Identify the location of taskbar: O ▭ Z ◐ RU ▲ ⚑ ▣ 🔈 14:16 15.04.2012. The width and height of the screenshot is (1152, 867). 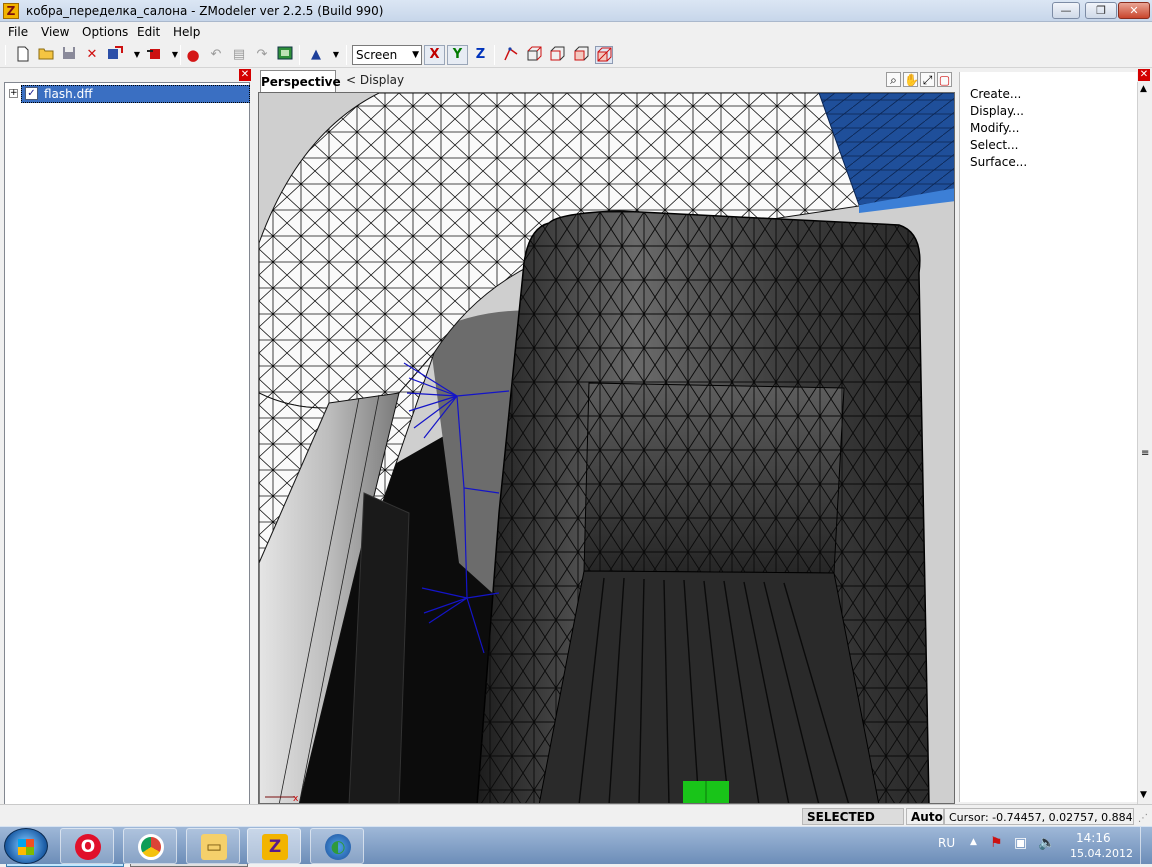
(576, 845).